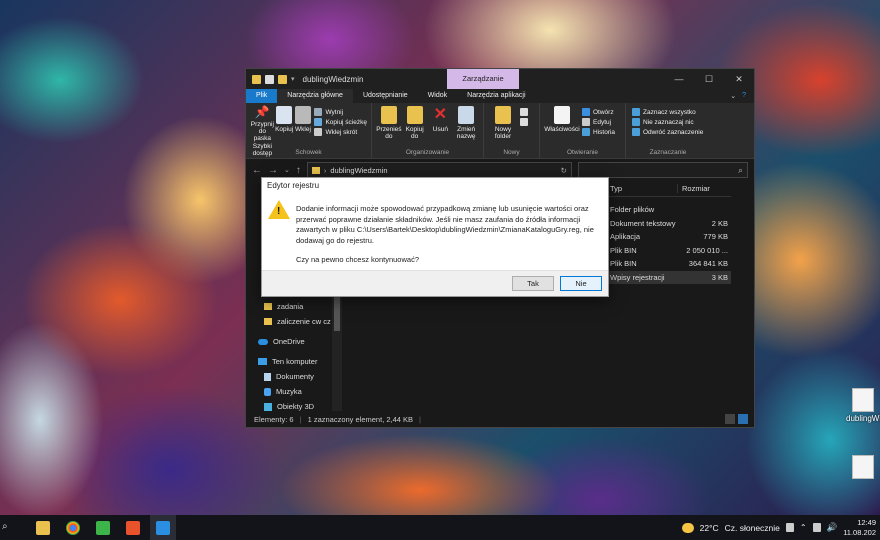 The width and height of the screenshot is (880, 540). I want to click on search-icon: ⌕, so click(9, 528).